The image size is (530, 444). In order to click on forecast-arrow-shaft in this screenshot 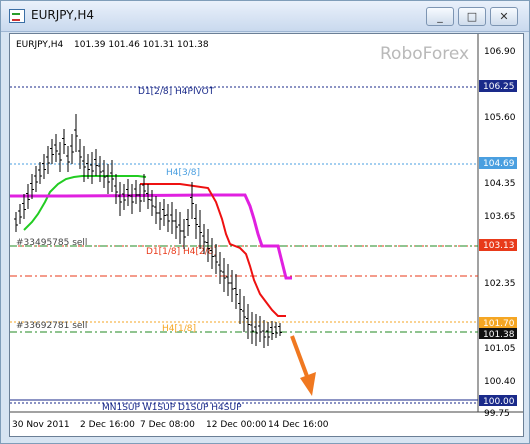, I will do `click(300, 357)`.